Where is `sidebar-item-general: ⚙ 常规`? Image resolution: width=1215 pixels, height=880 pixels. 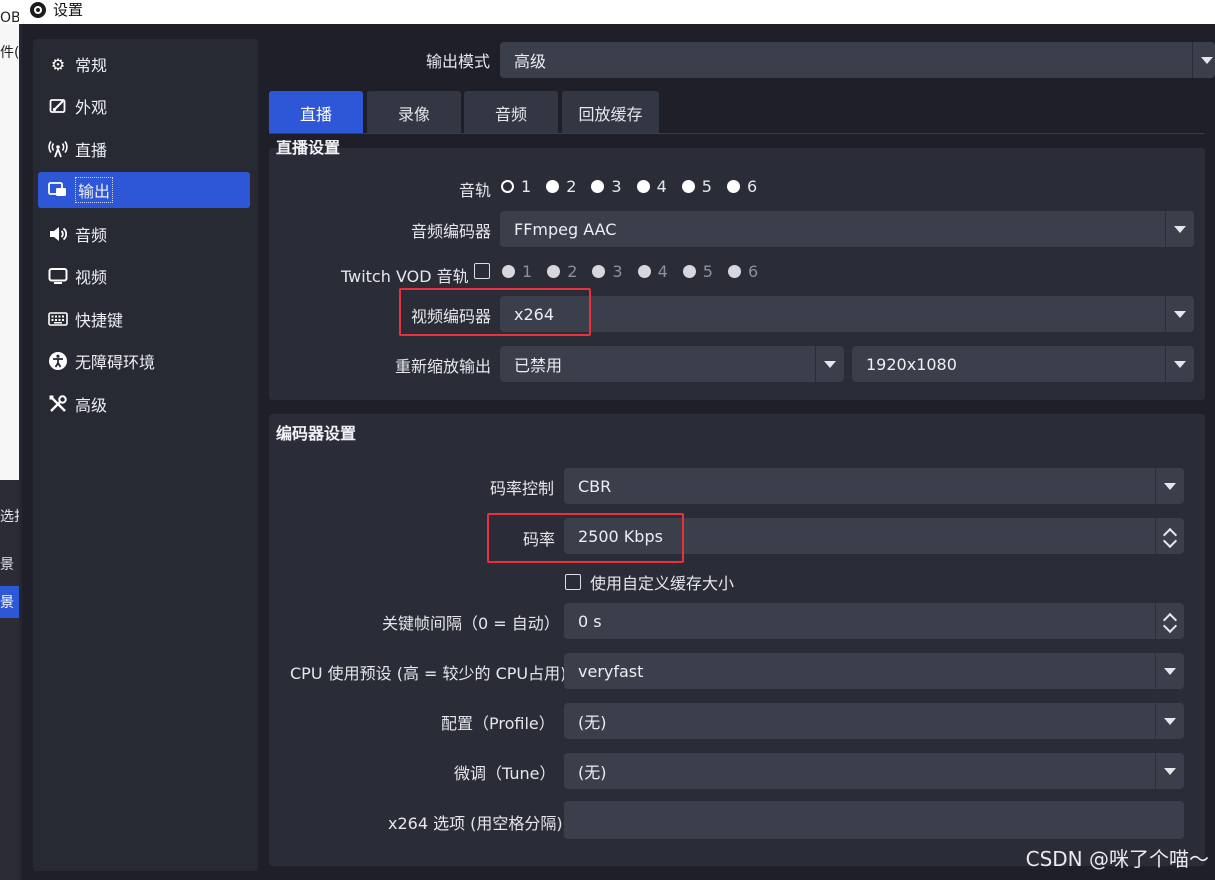 sidebar-item-general: ⚙ 常规 is located at coordinates (144, 64).